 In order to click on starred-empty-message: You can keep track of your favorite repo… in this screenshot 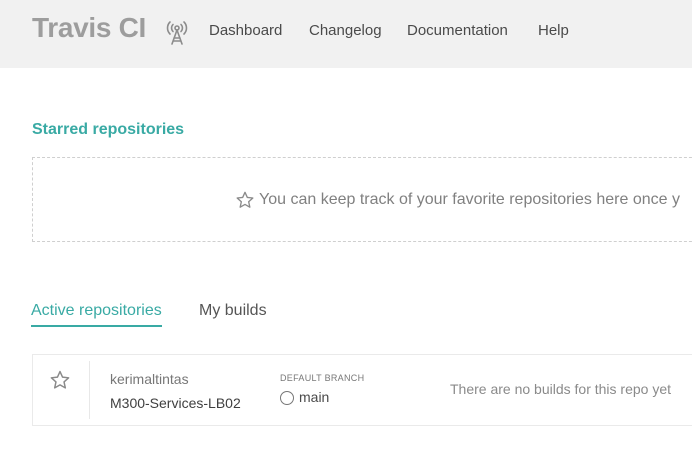, I will do `click(457, 200)`.